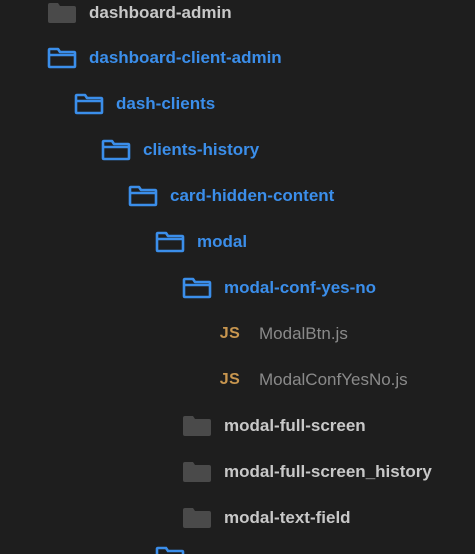  I want to click on folder-label: dash-clients, so click(166, 103).